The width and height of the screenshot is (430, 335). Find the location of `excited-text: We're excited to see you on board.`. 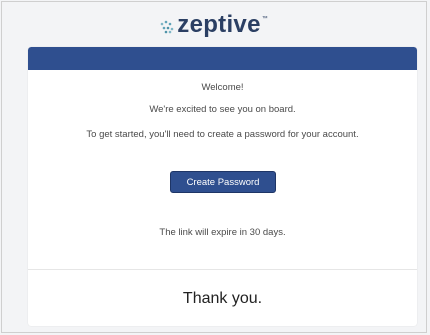

excited-text: We're excited to see you on board. is located at coordinates (222, 109).